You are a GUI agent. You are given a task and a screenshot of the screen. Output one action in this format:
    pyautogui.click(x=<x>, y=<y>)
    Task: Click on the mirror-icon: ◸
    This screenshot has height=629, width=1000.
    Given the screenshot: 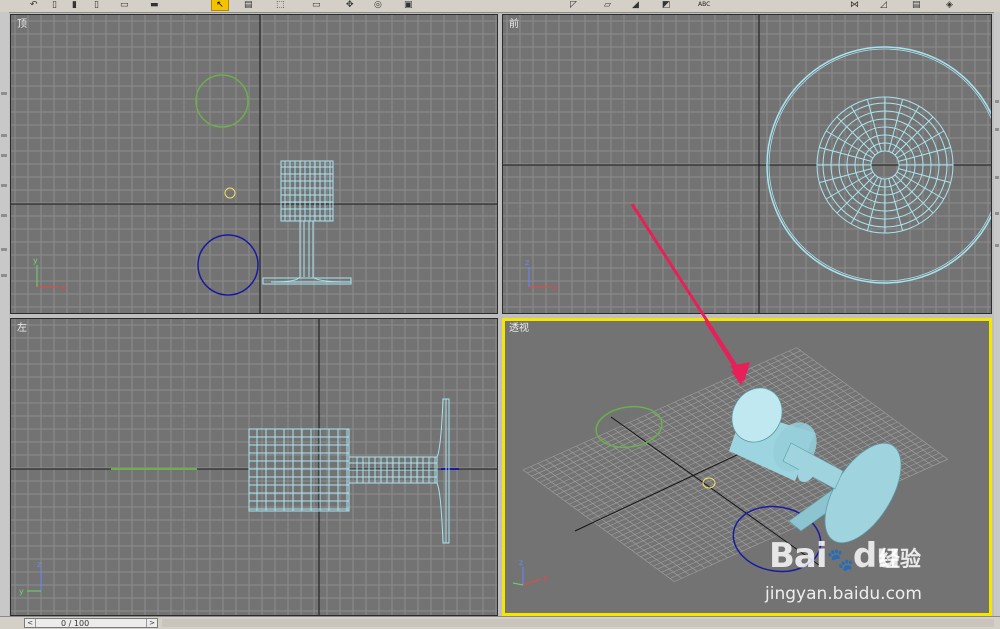 What is the action you would take?
    pyautogui.click(x=573, y=5)
    